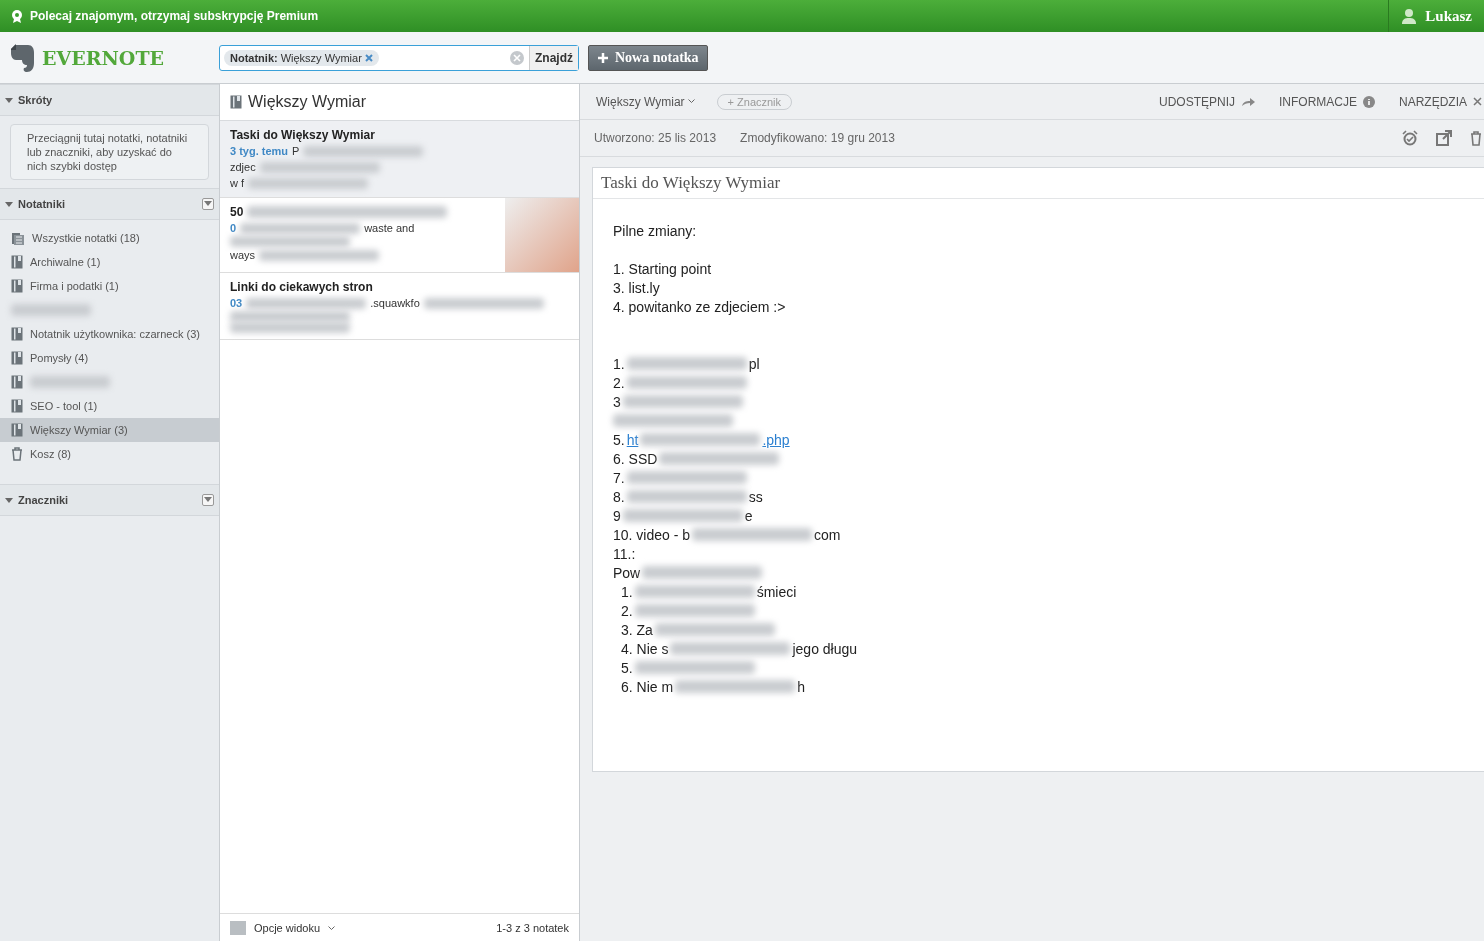 Image resolution: width=1484 pixels, height=941 pixels. I want to click on text-fragment: jego długu, so click(825, 648).